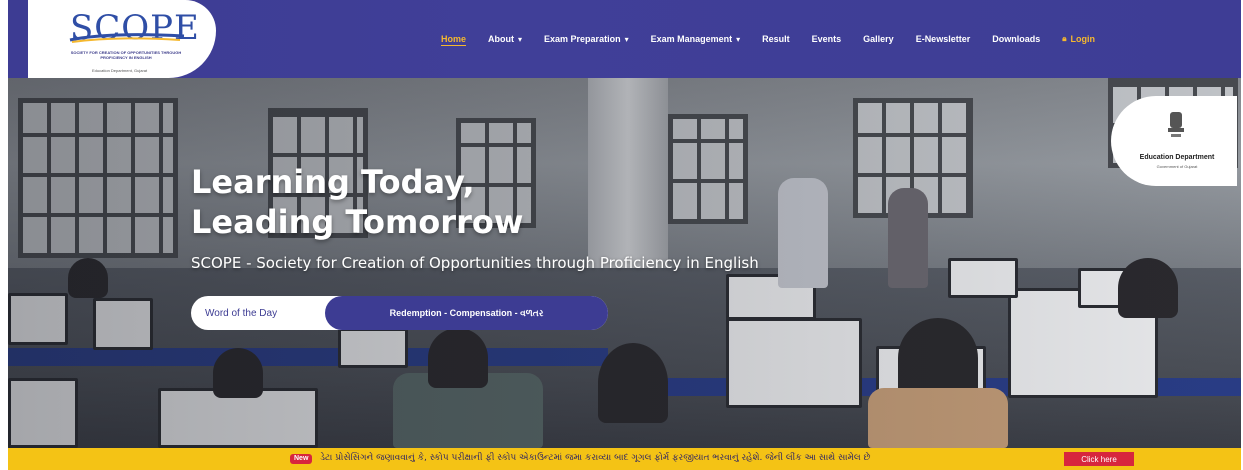 This screenshot has width=1243, height=470. I want to click on nav-result-label: Result, so click(776, 39).